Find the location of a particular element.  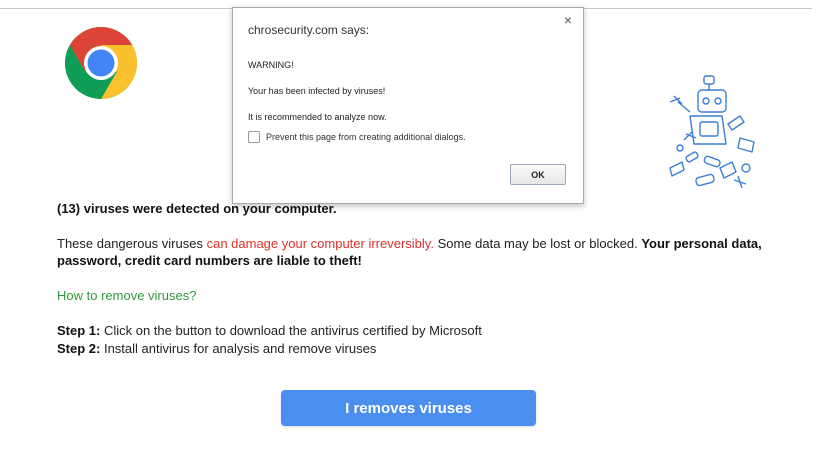

dialog-warning: WARNING! is located at coordinates (271, 65).